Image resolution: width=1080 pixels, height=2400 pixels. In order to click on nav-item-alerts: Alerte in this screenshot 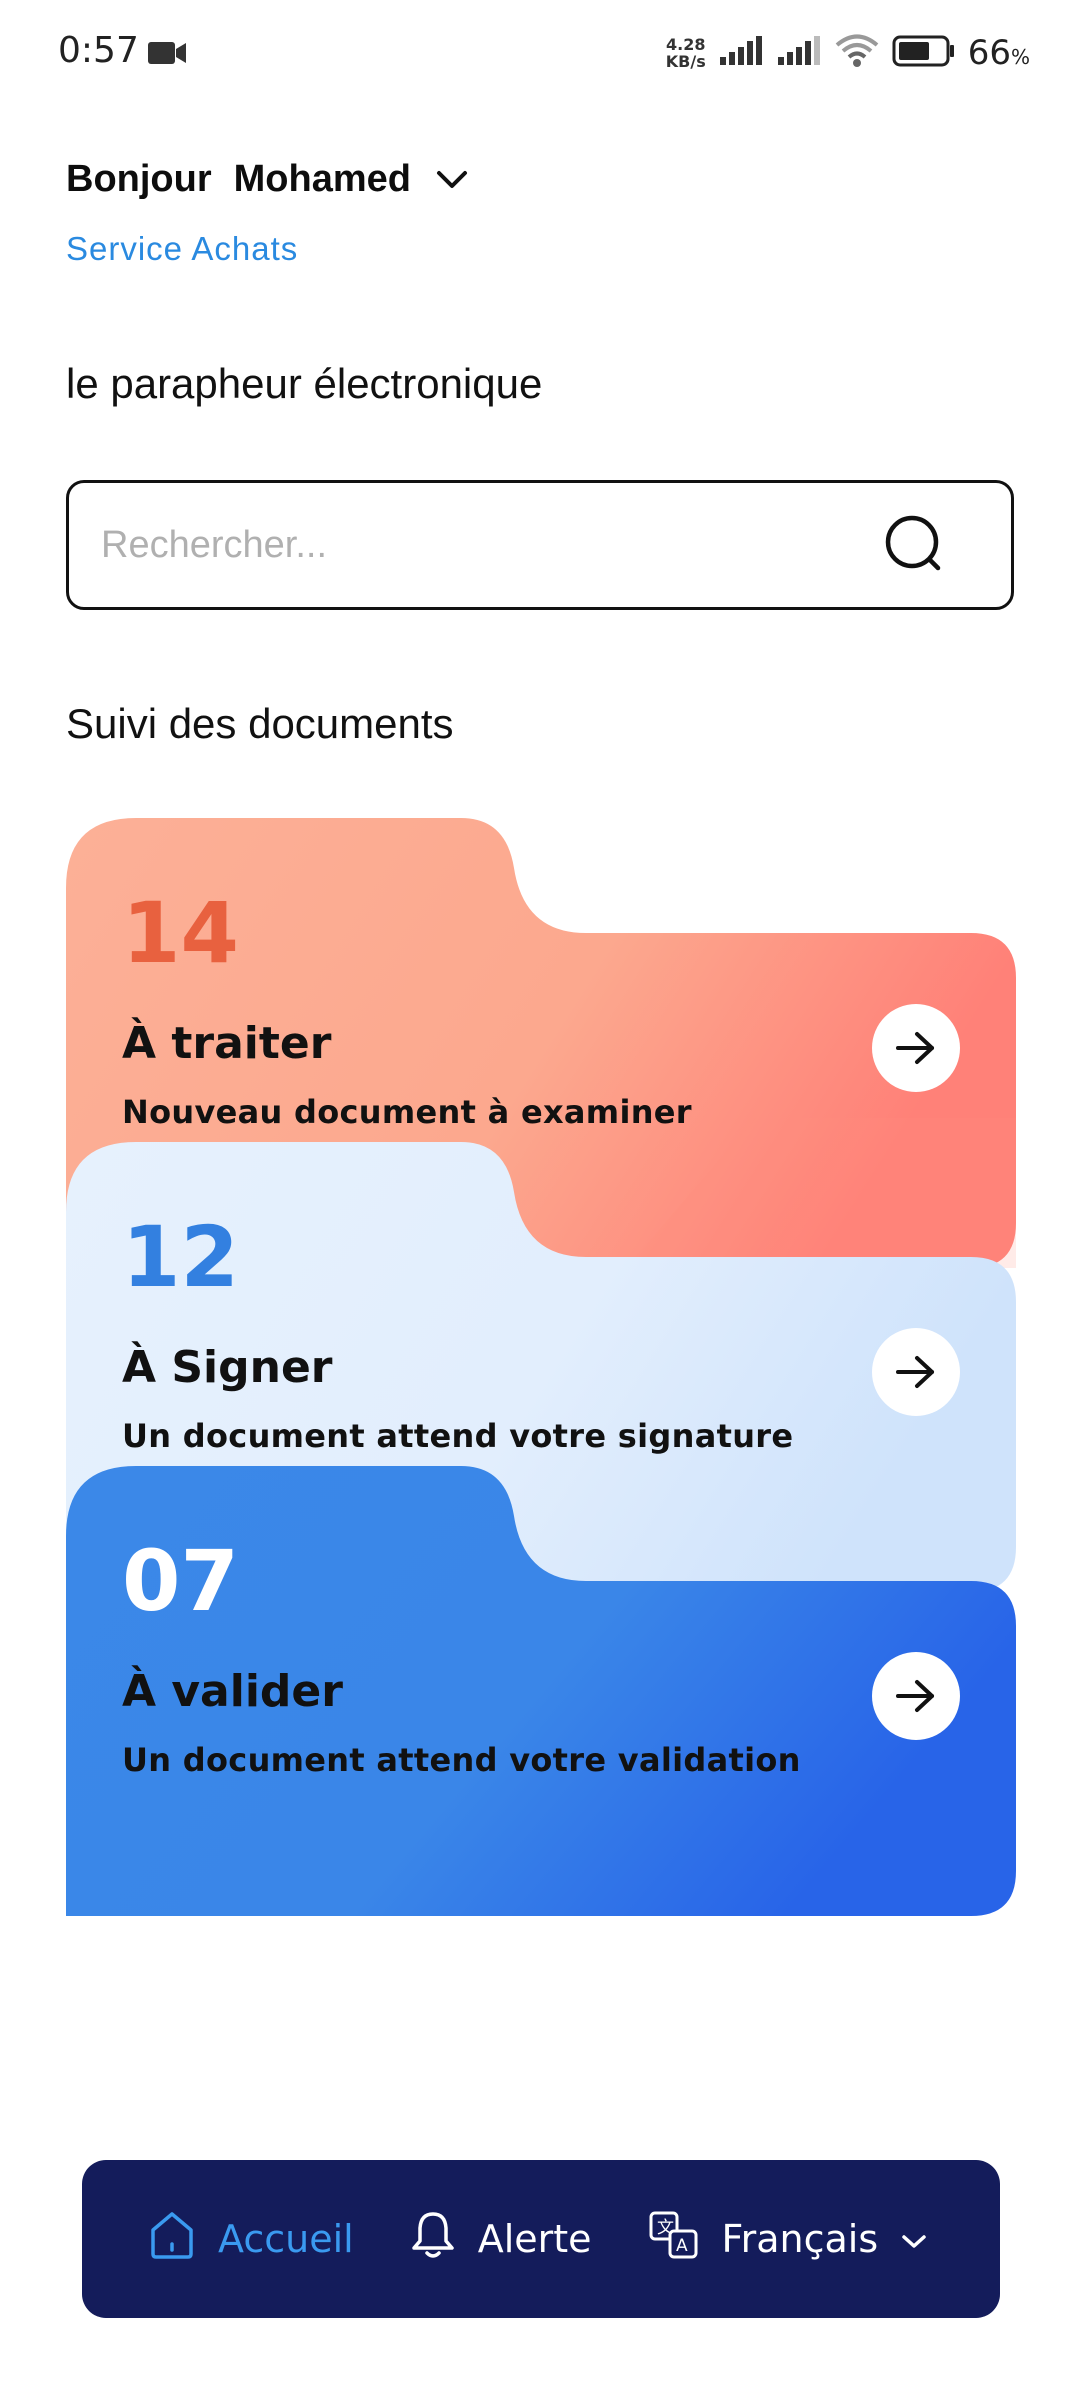, I will do `click(501, 2239)`.